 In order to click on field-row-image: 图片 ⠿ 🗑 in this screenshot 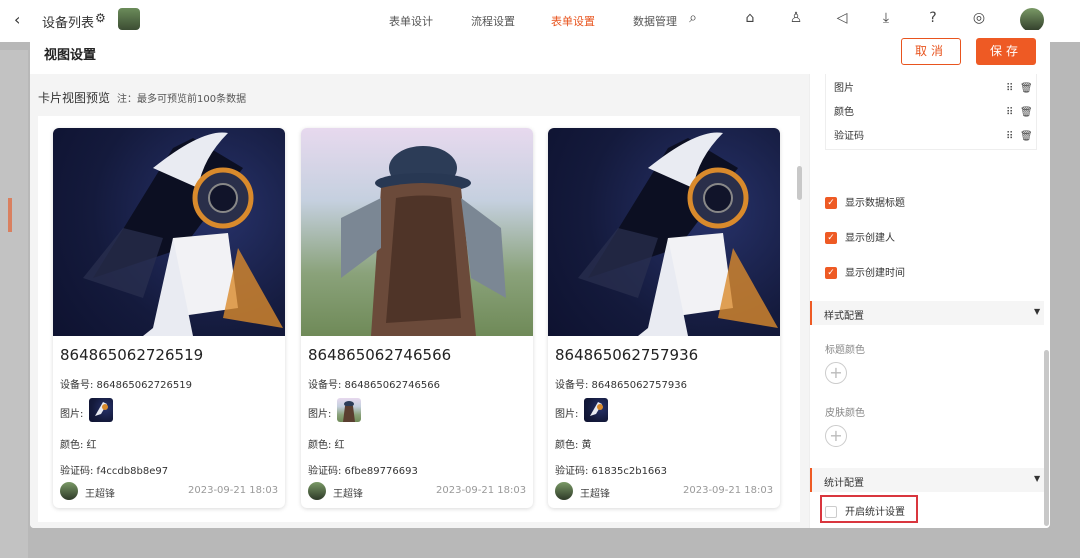, I will do `click(933, 89)`.